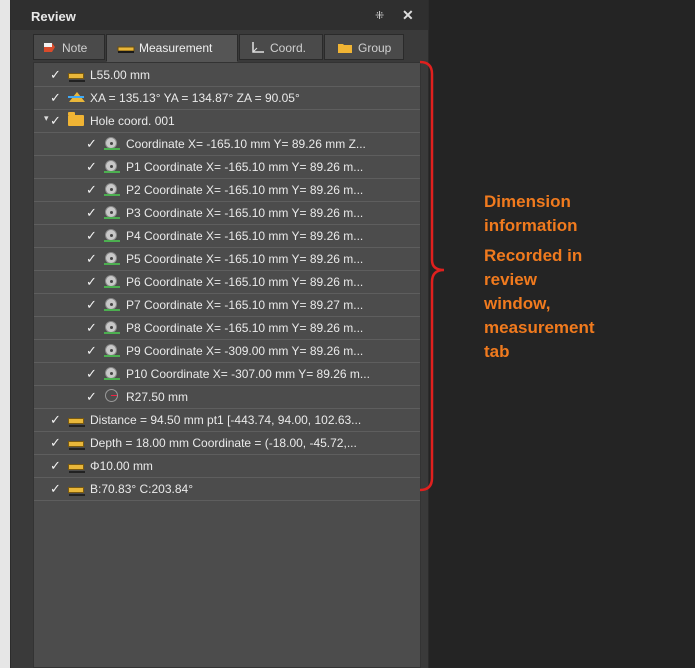  What do you see at coordinates (227, 397) in the screenshot?
I see `tree-row: ✓ R27.50 mm` at bounding box center [227, 397].